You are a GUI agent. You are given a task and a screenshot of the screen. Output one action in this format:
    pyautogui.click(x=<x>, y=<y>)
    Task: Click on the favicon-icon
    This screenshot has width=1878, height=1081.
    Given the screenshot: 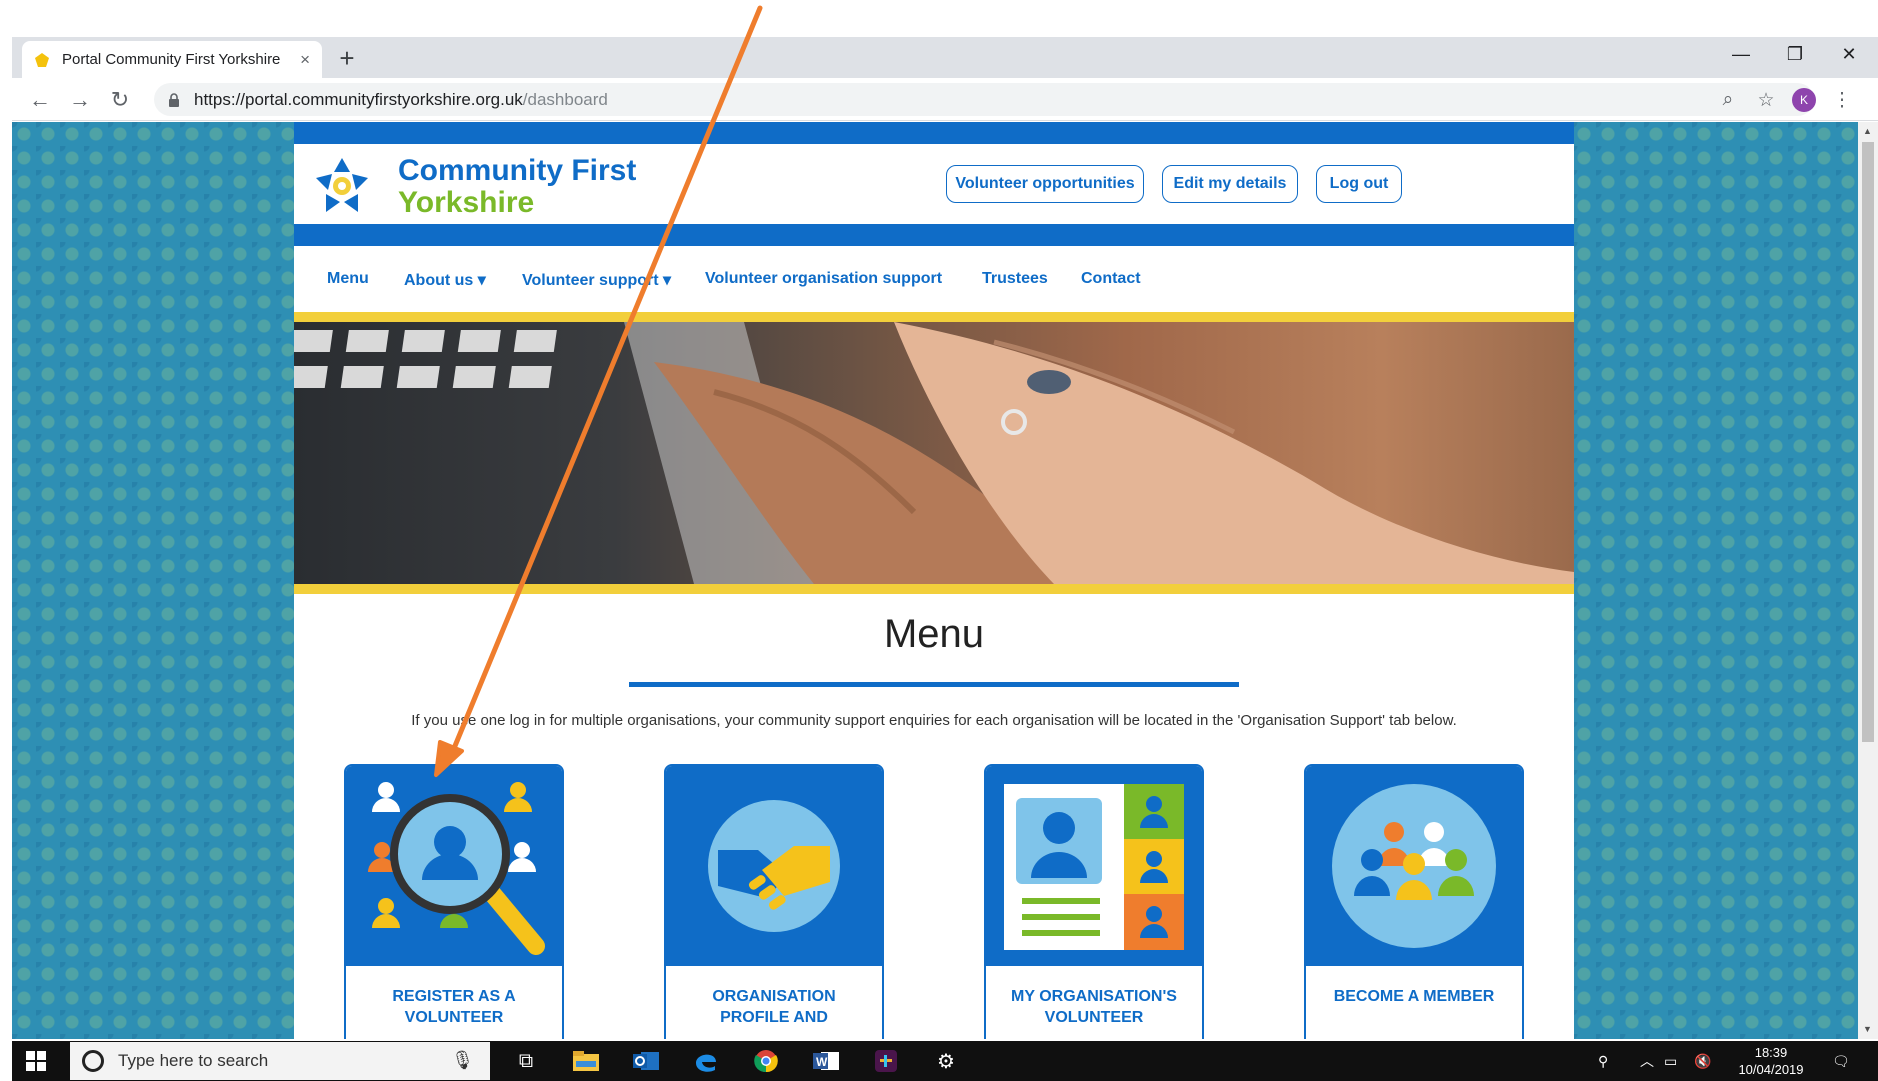 What is the action you would take?
    pyautogui.click(x=42, y=59)
    